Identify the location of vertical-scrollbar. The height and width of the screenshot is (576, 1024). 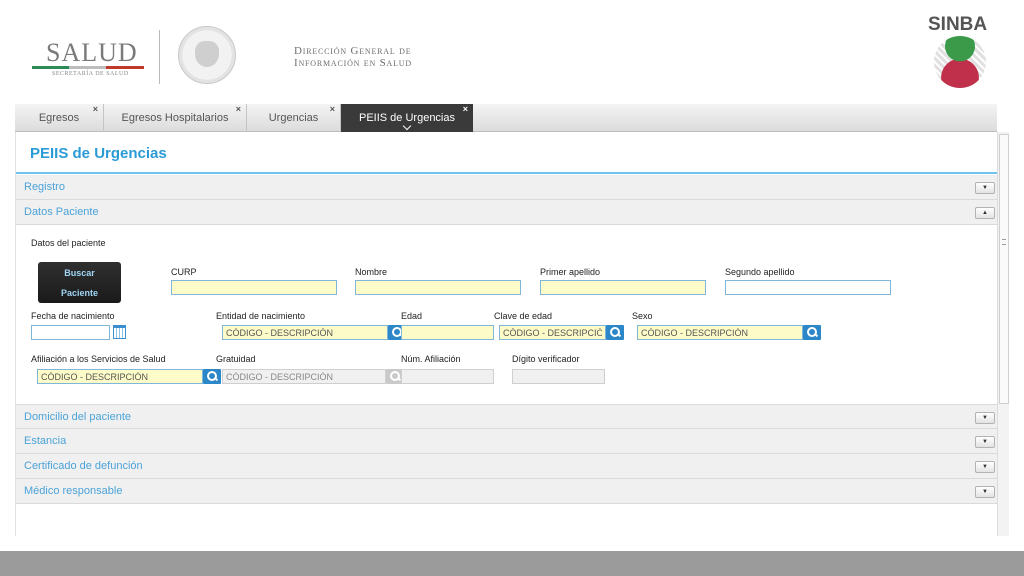
(1003, 334).